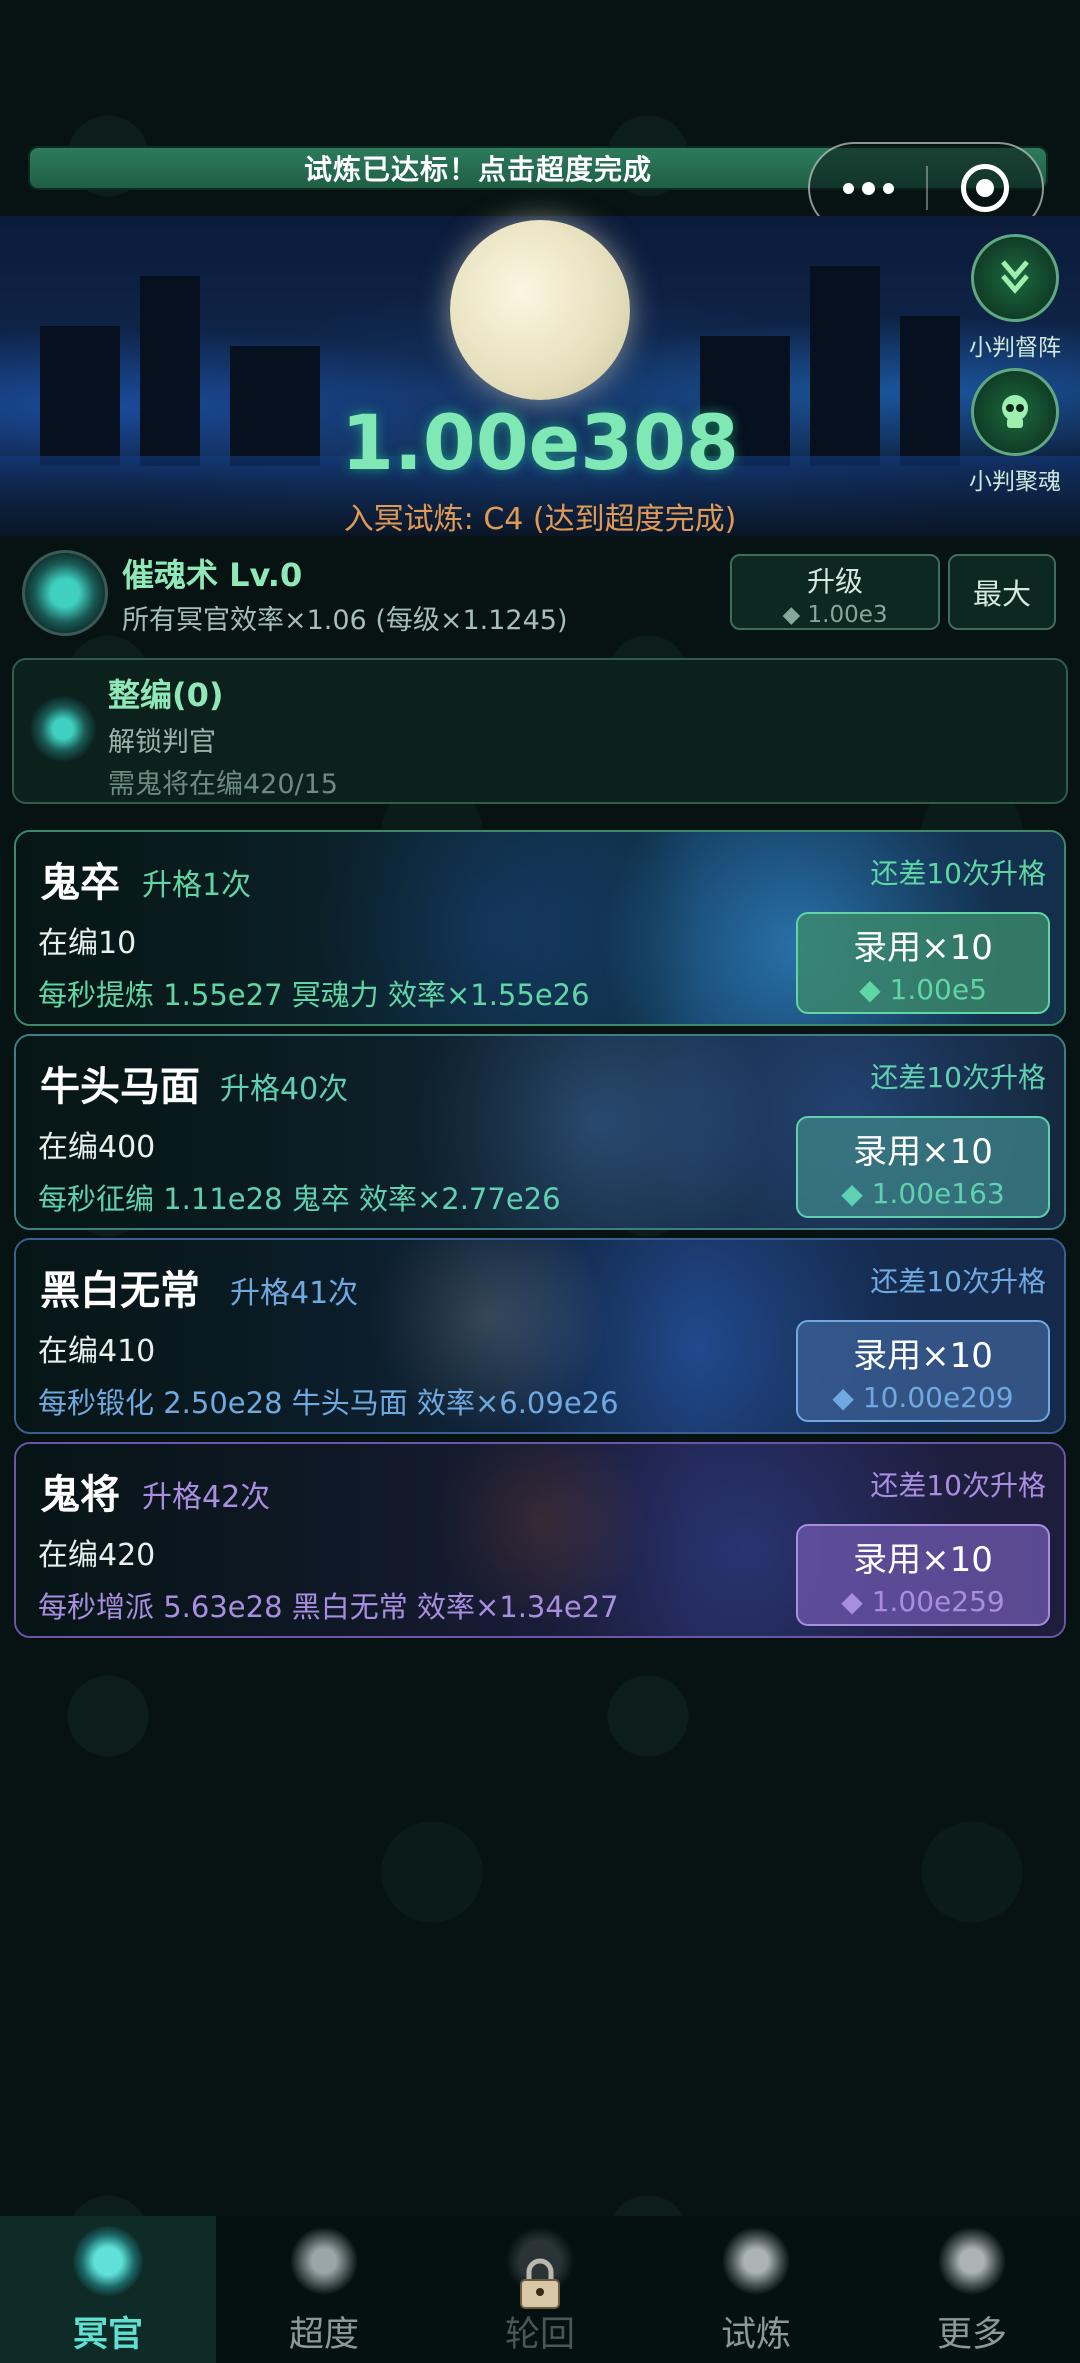 The width and height of the screenshot is (1080, 2363). I want to click on formation-title: 整编(0), so click(166, 695).